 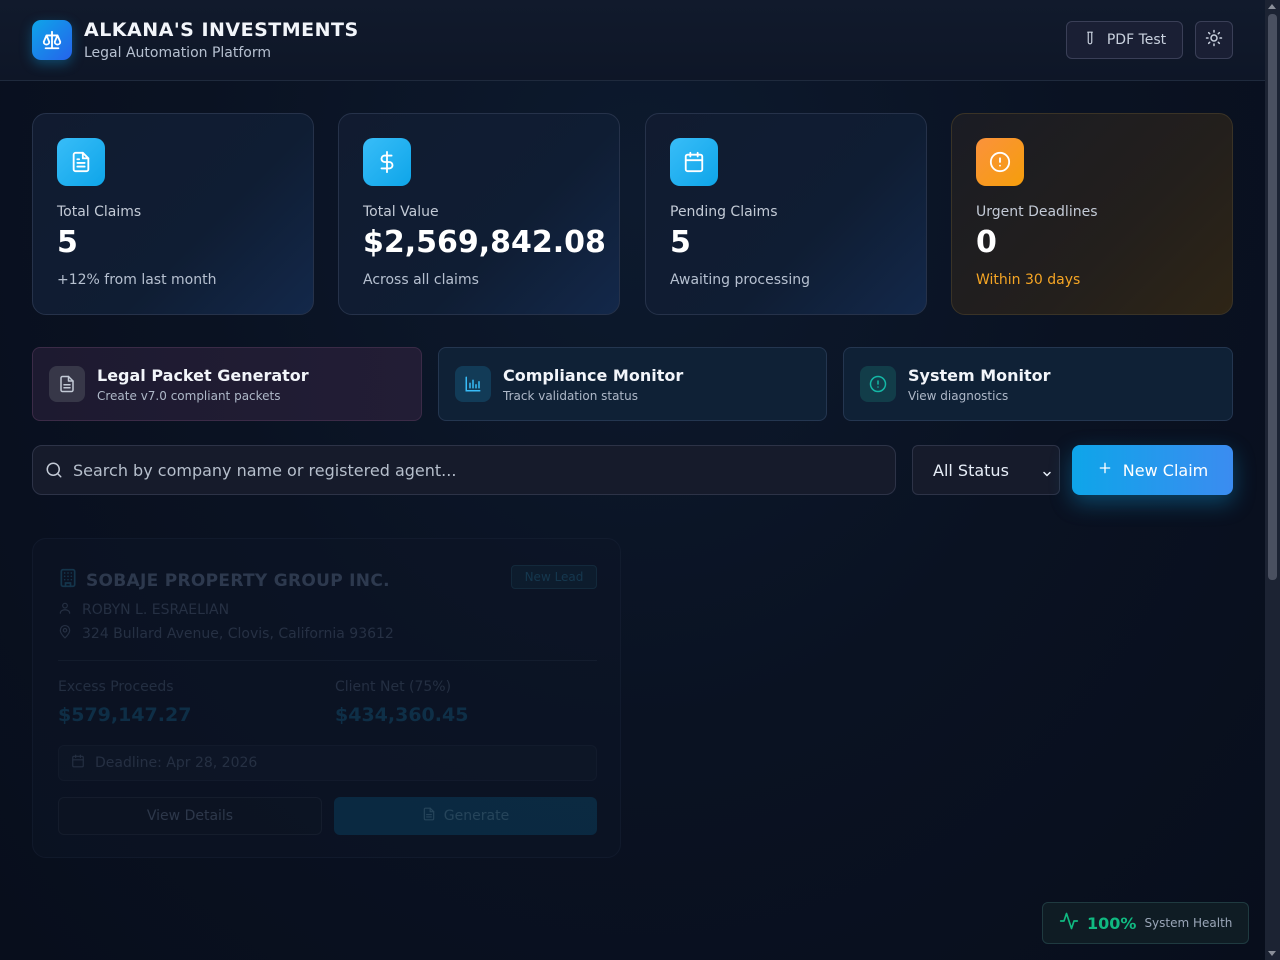 I want to click on generate-label: Generate, so click(x=476, y=816).